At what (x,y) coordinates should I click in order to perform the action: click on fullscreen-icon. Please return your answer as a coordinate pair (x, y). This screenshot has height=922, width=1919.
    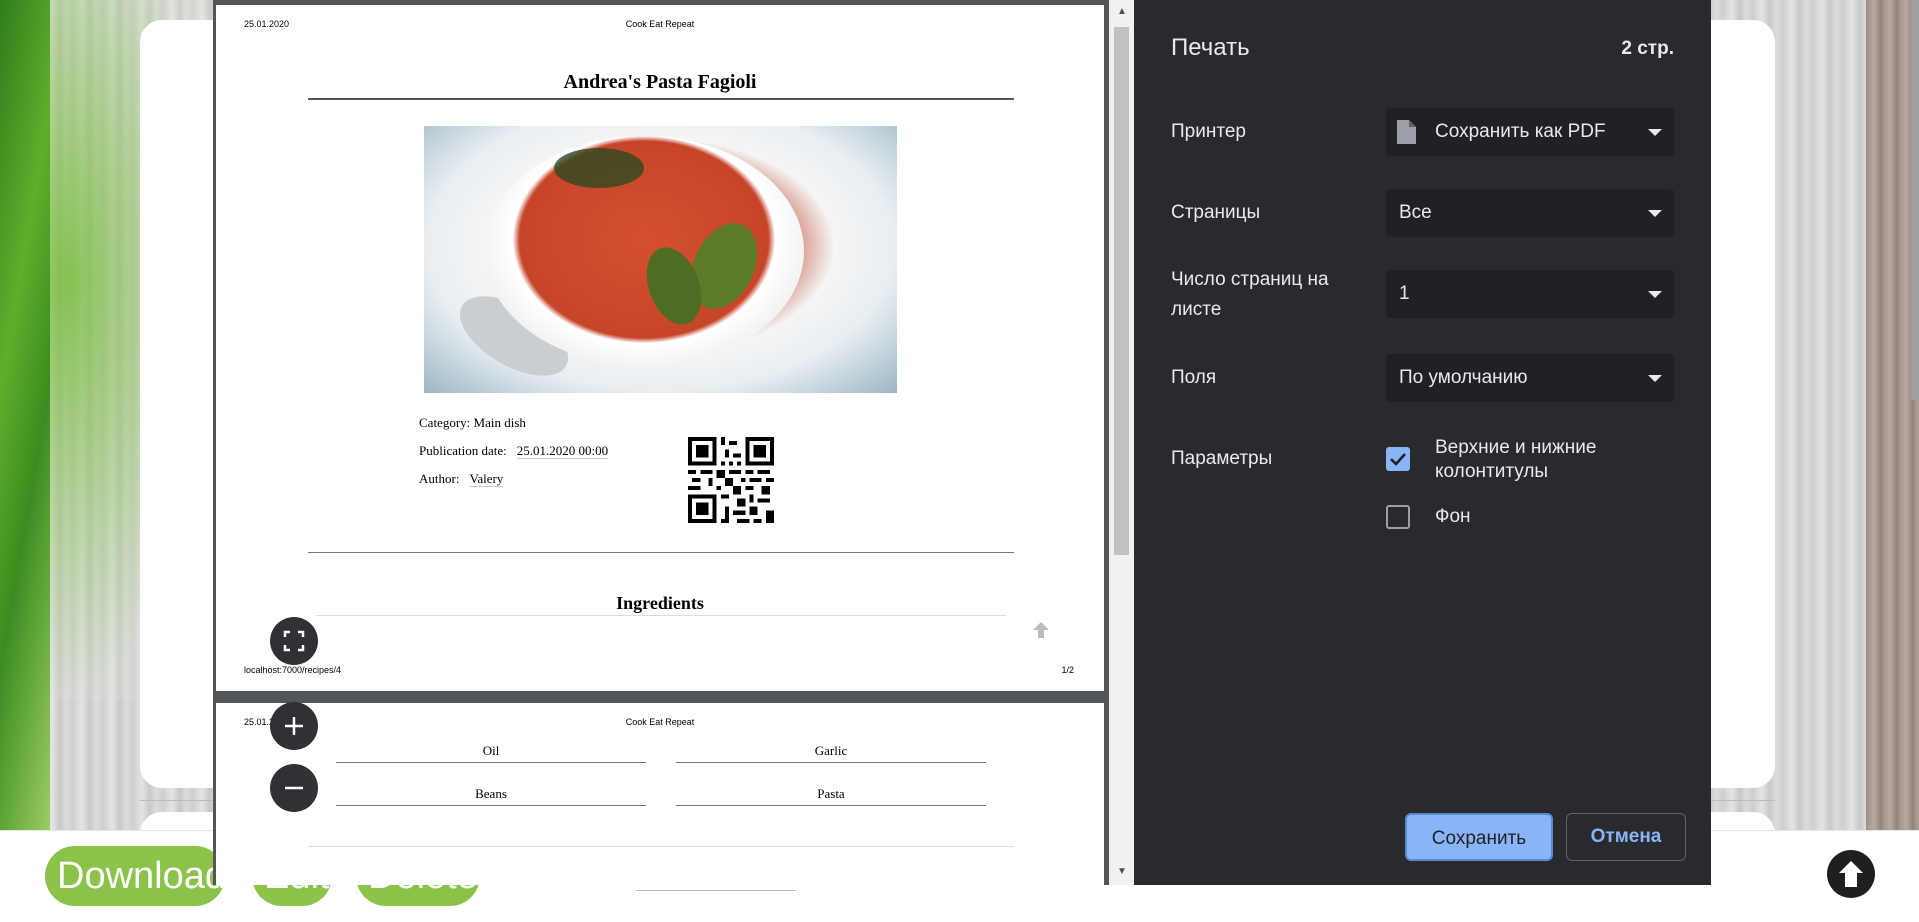
    Looking at the image, I should click on (294, 641).